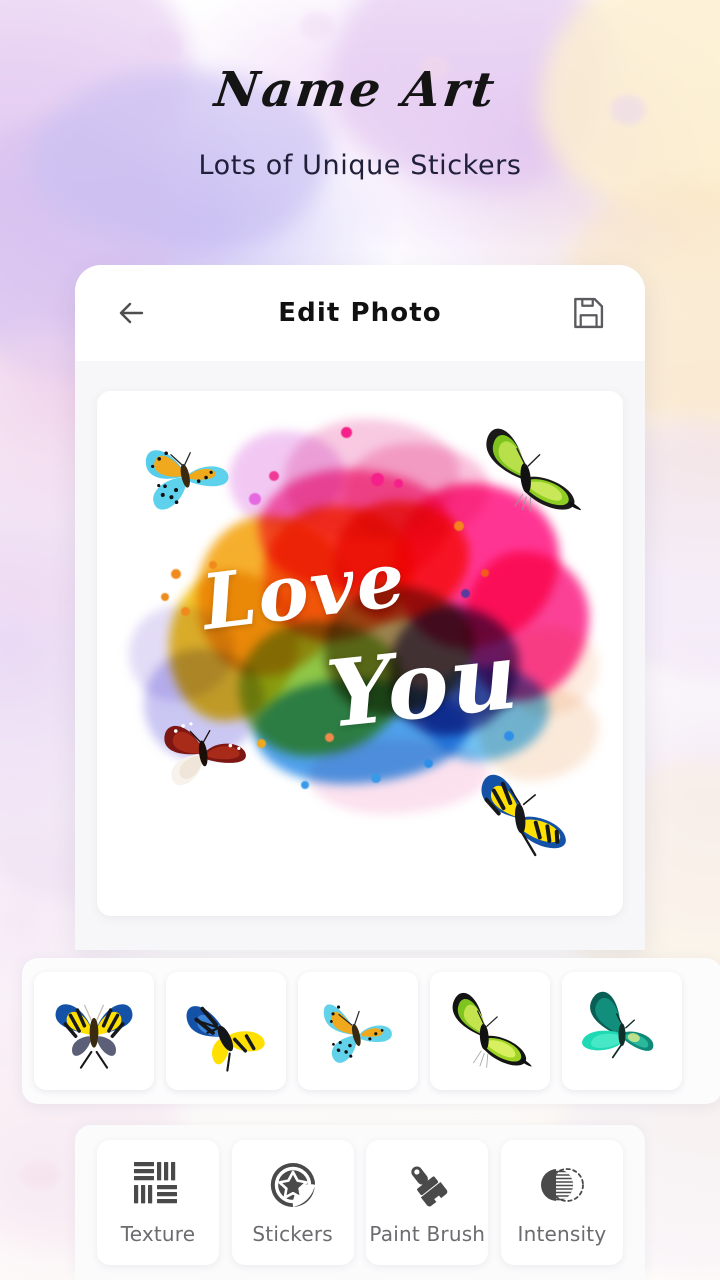 This screenshot has width=720, height=1280. I want to click on tool-label-intensity: Intensity, so click(562, 1233).